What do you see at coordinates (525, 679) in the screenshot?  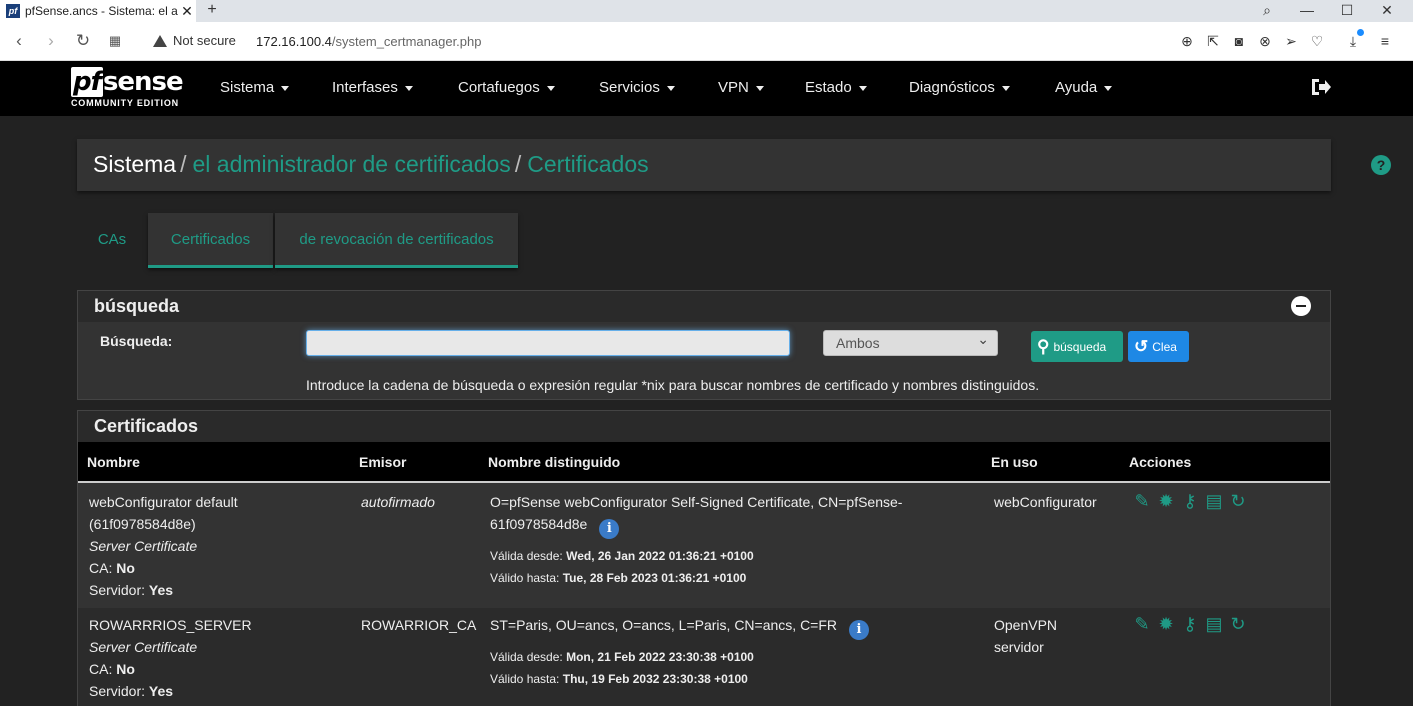 I see `valid-to-label: Válido hasta:` at bounding box center [525, 679].